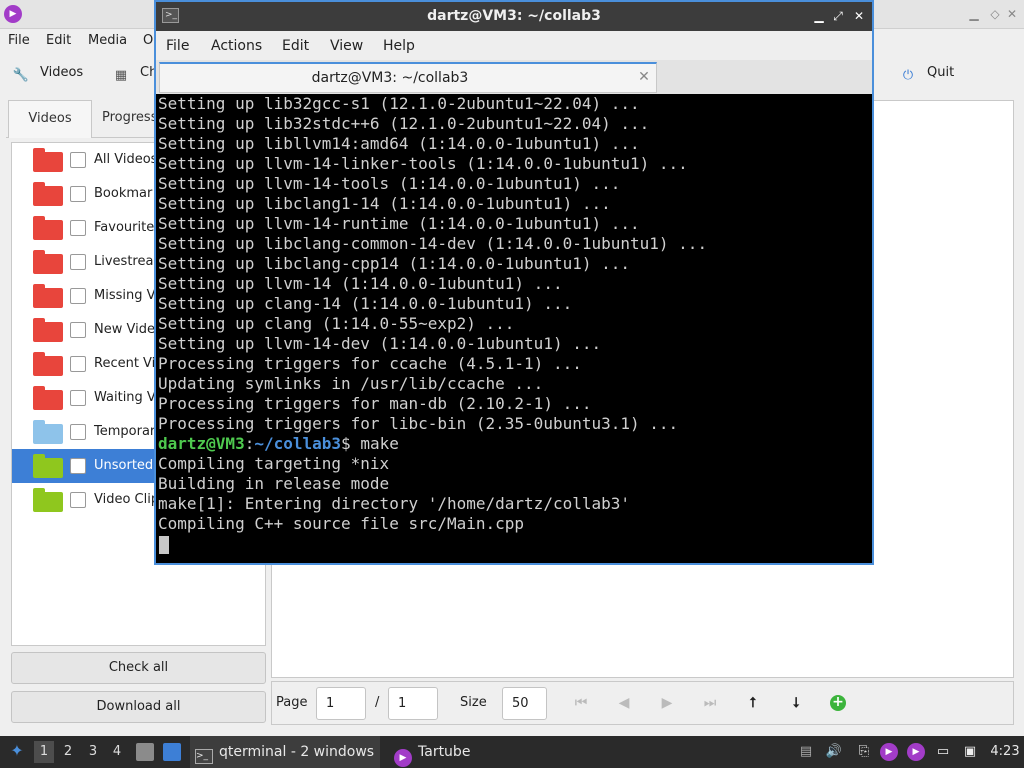  I want to click on tab-videos: Videos, so click(50, 119).